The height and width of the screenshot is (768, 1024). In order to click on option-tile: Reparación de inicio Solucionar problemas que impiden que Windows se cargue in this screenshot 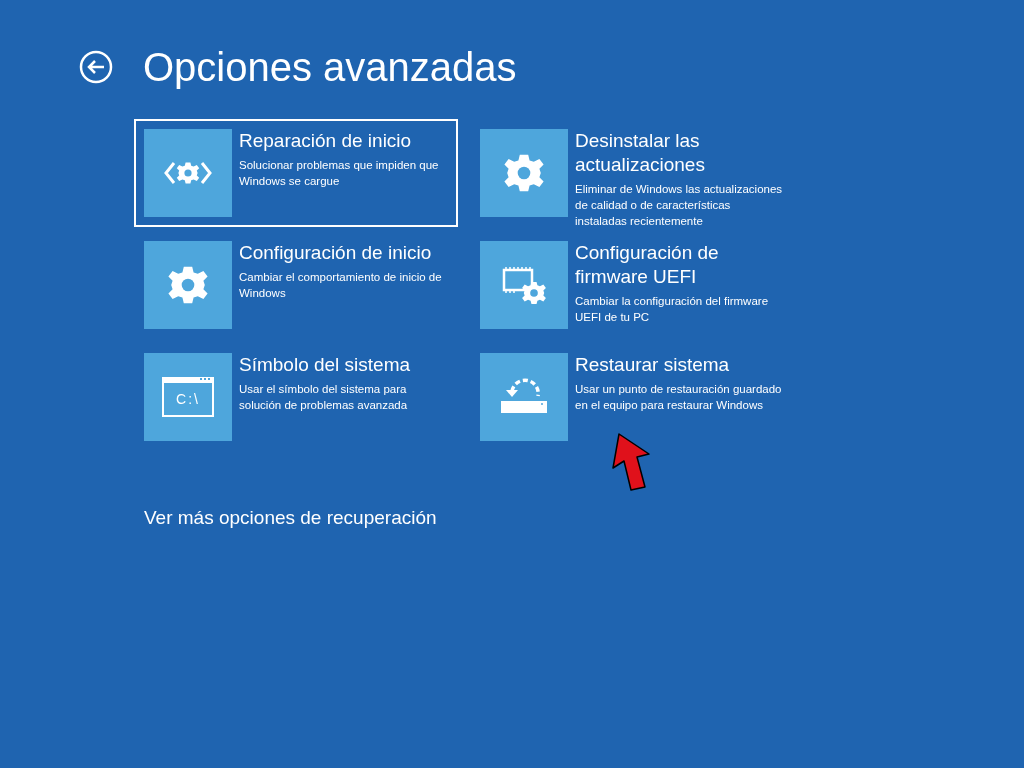, I will do `click(296, 173)`.